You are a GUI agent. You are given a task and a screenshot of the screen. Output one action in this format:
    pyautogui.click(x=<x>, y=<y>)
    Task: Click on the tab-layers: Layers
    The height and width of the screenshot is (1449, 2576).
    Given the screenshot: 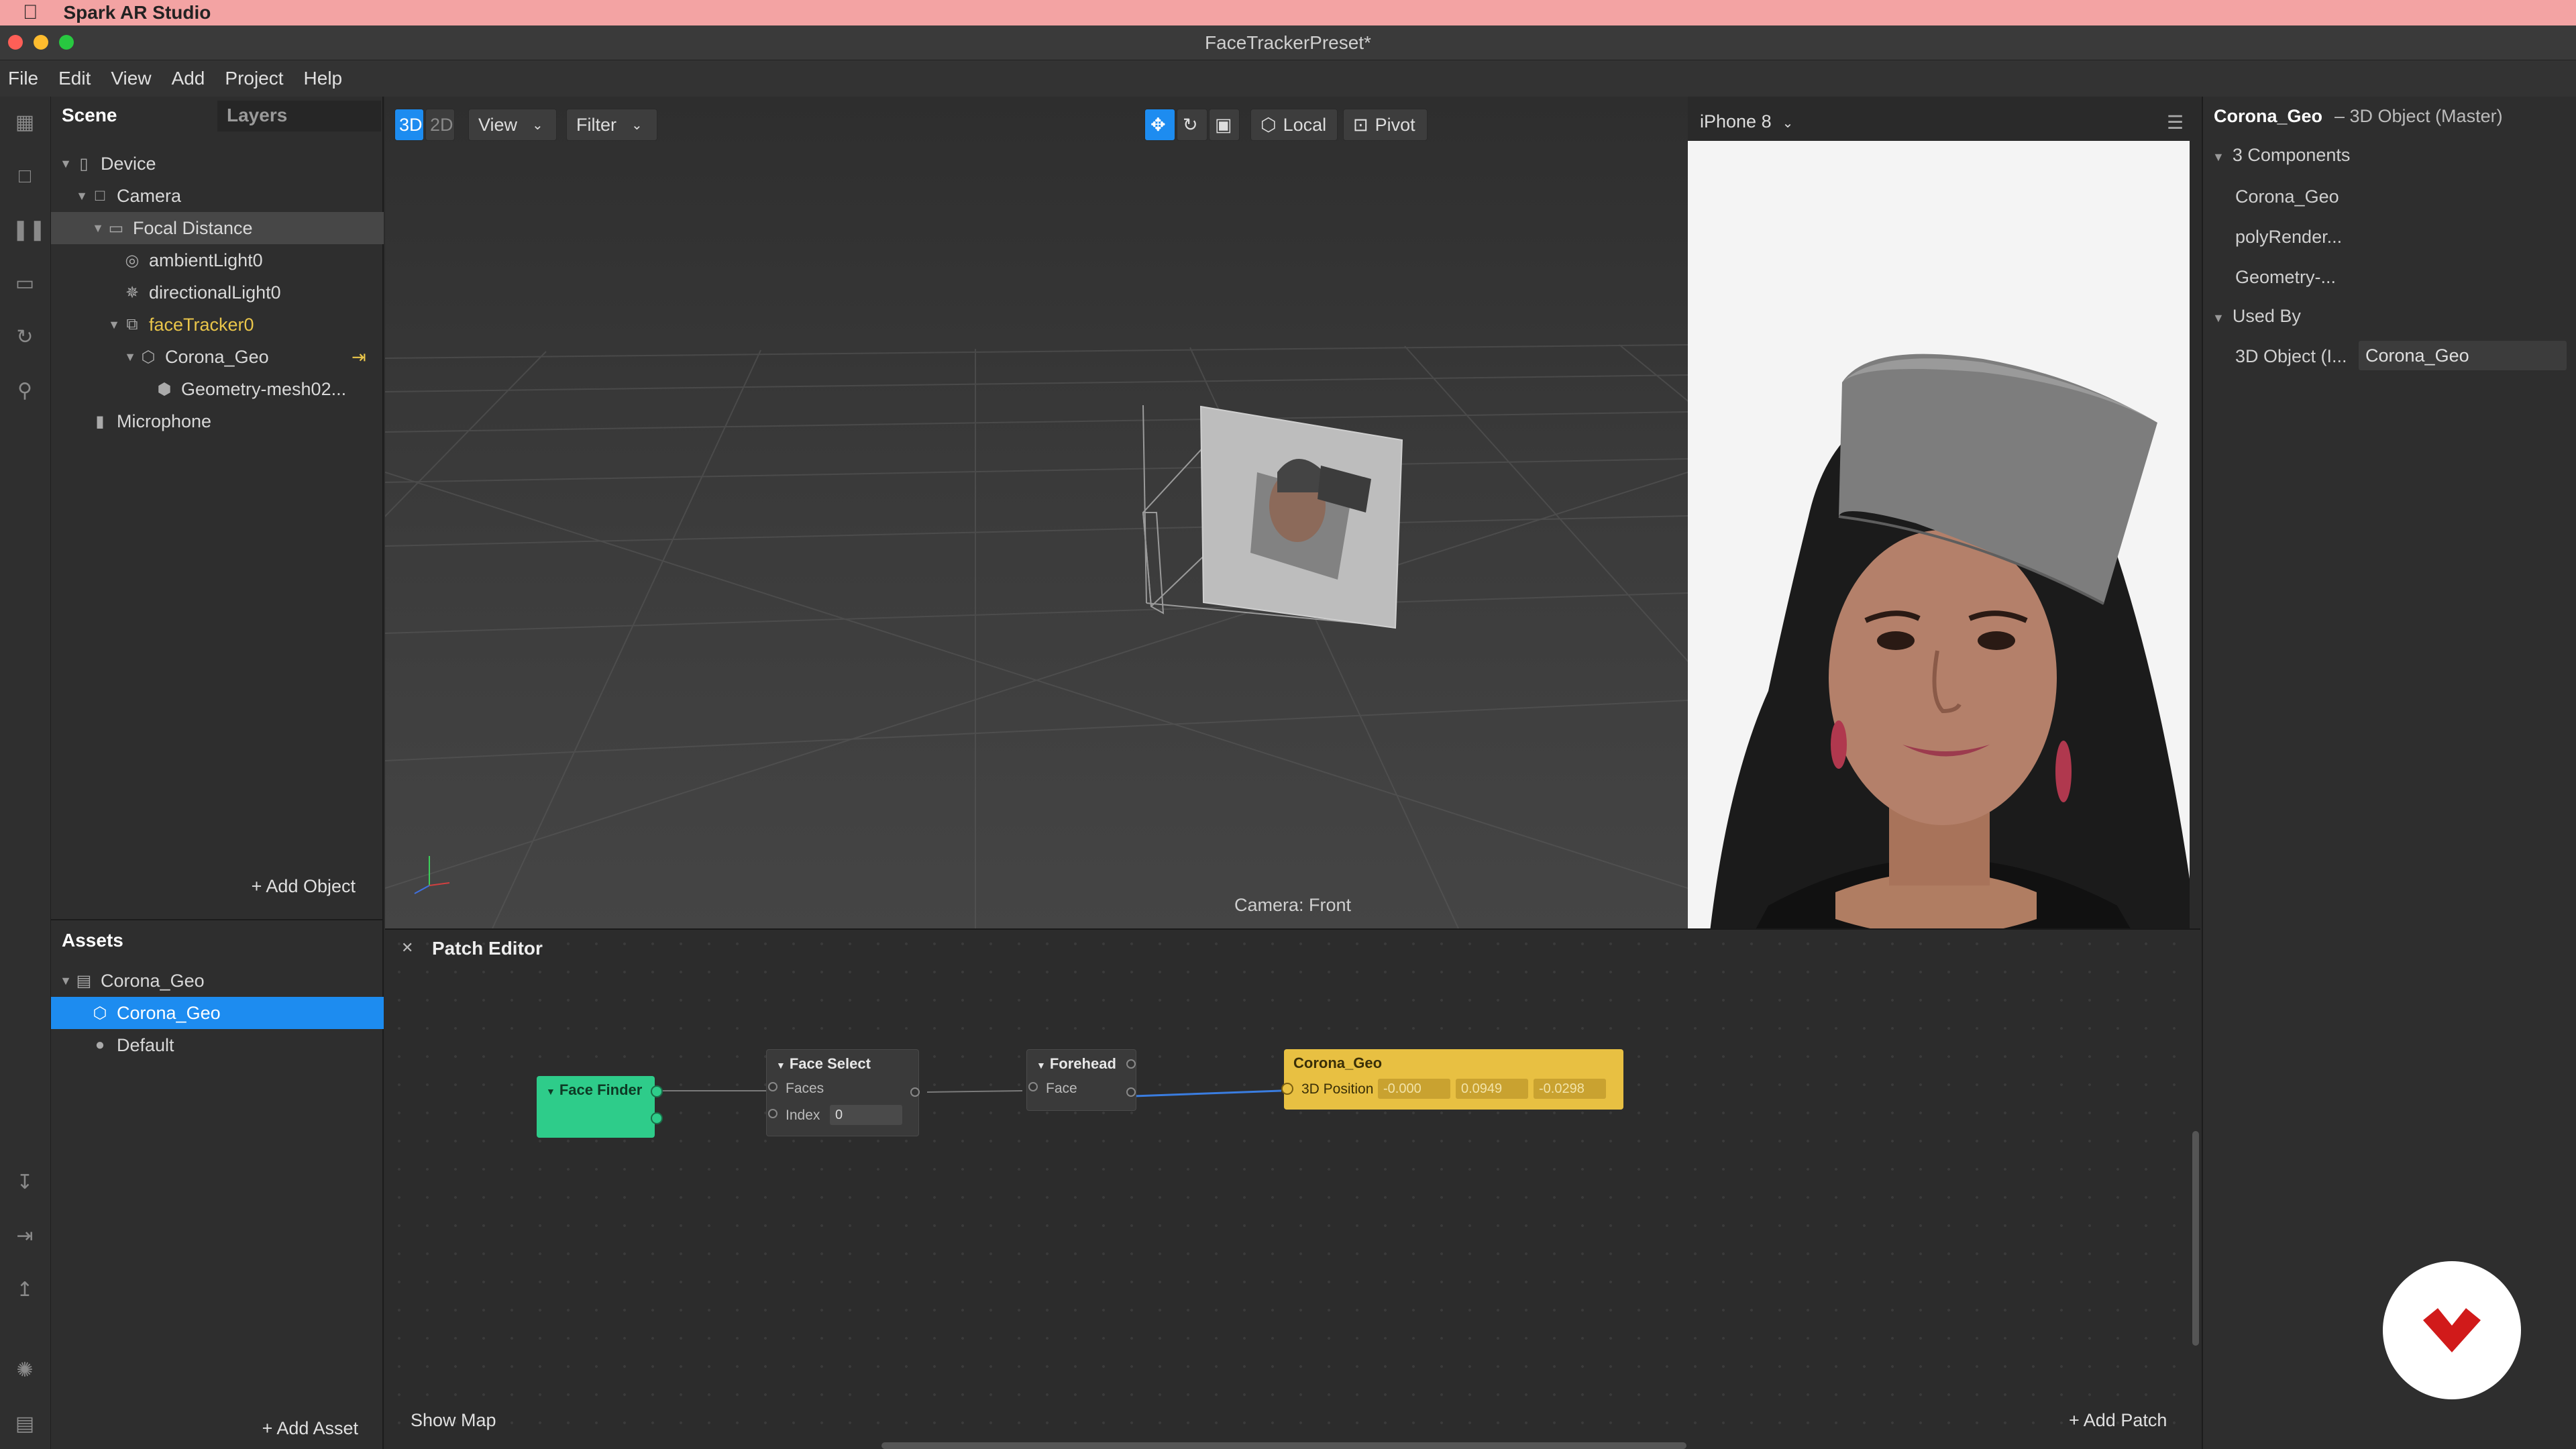 What is the action you would take?
    pyautogui.click(x=257, y=115)
    